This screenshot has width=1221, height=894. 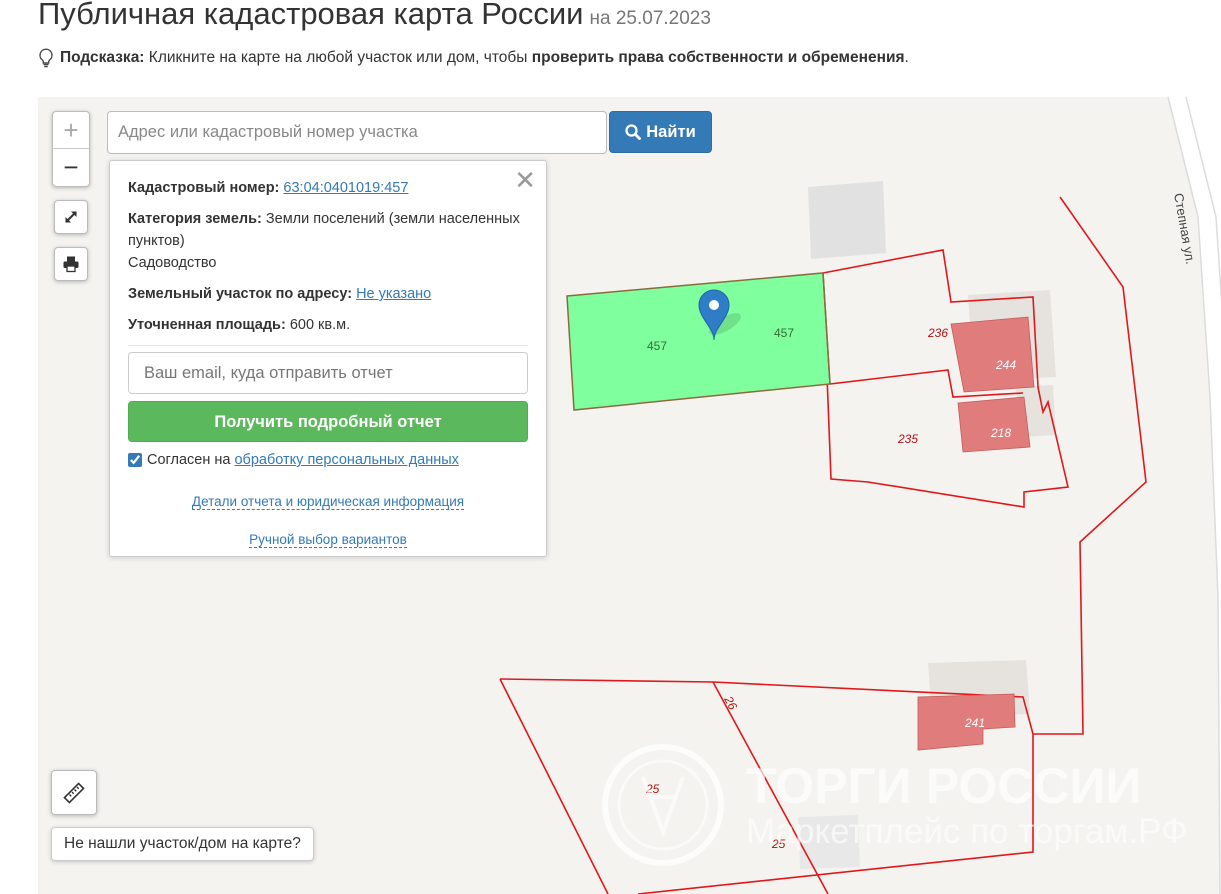 What do you see at coordinates (967, 831) in the screenshot?
I see `watermark-subtitle: Маркетплейс по торгам.РФ` at bounding box center [967, 831].